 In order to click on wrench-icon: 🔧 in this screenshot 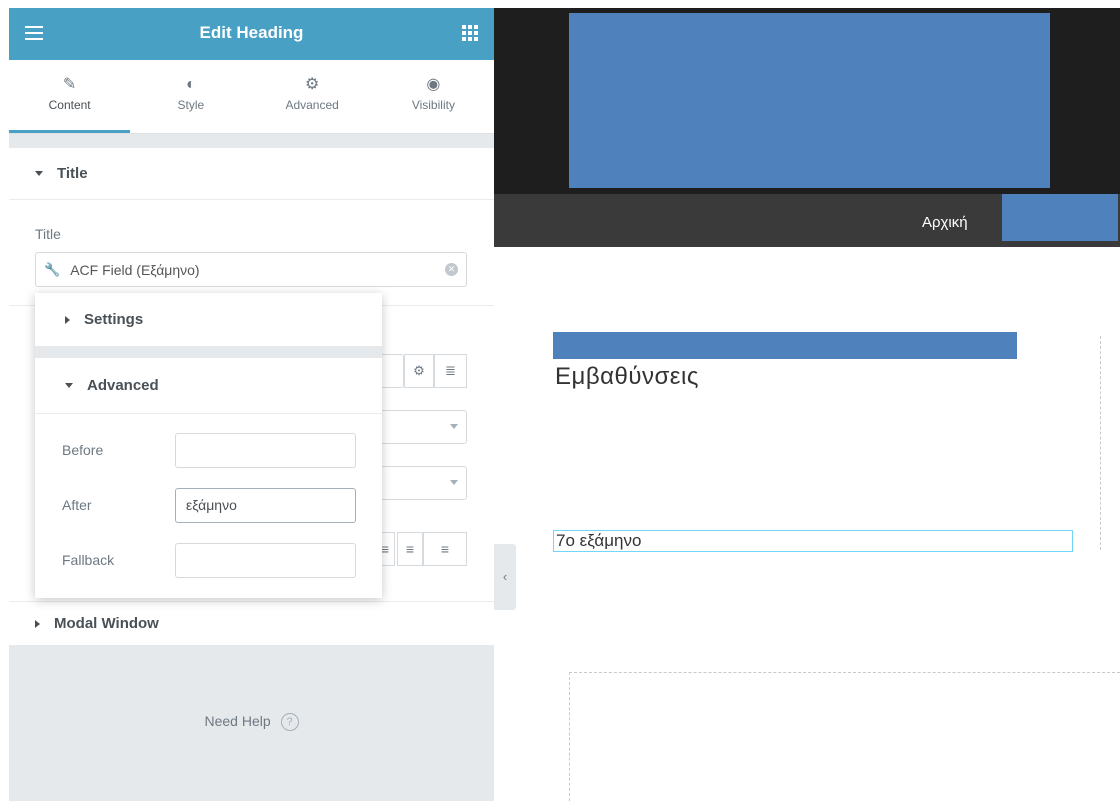, I will do `click(52, 269)`.